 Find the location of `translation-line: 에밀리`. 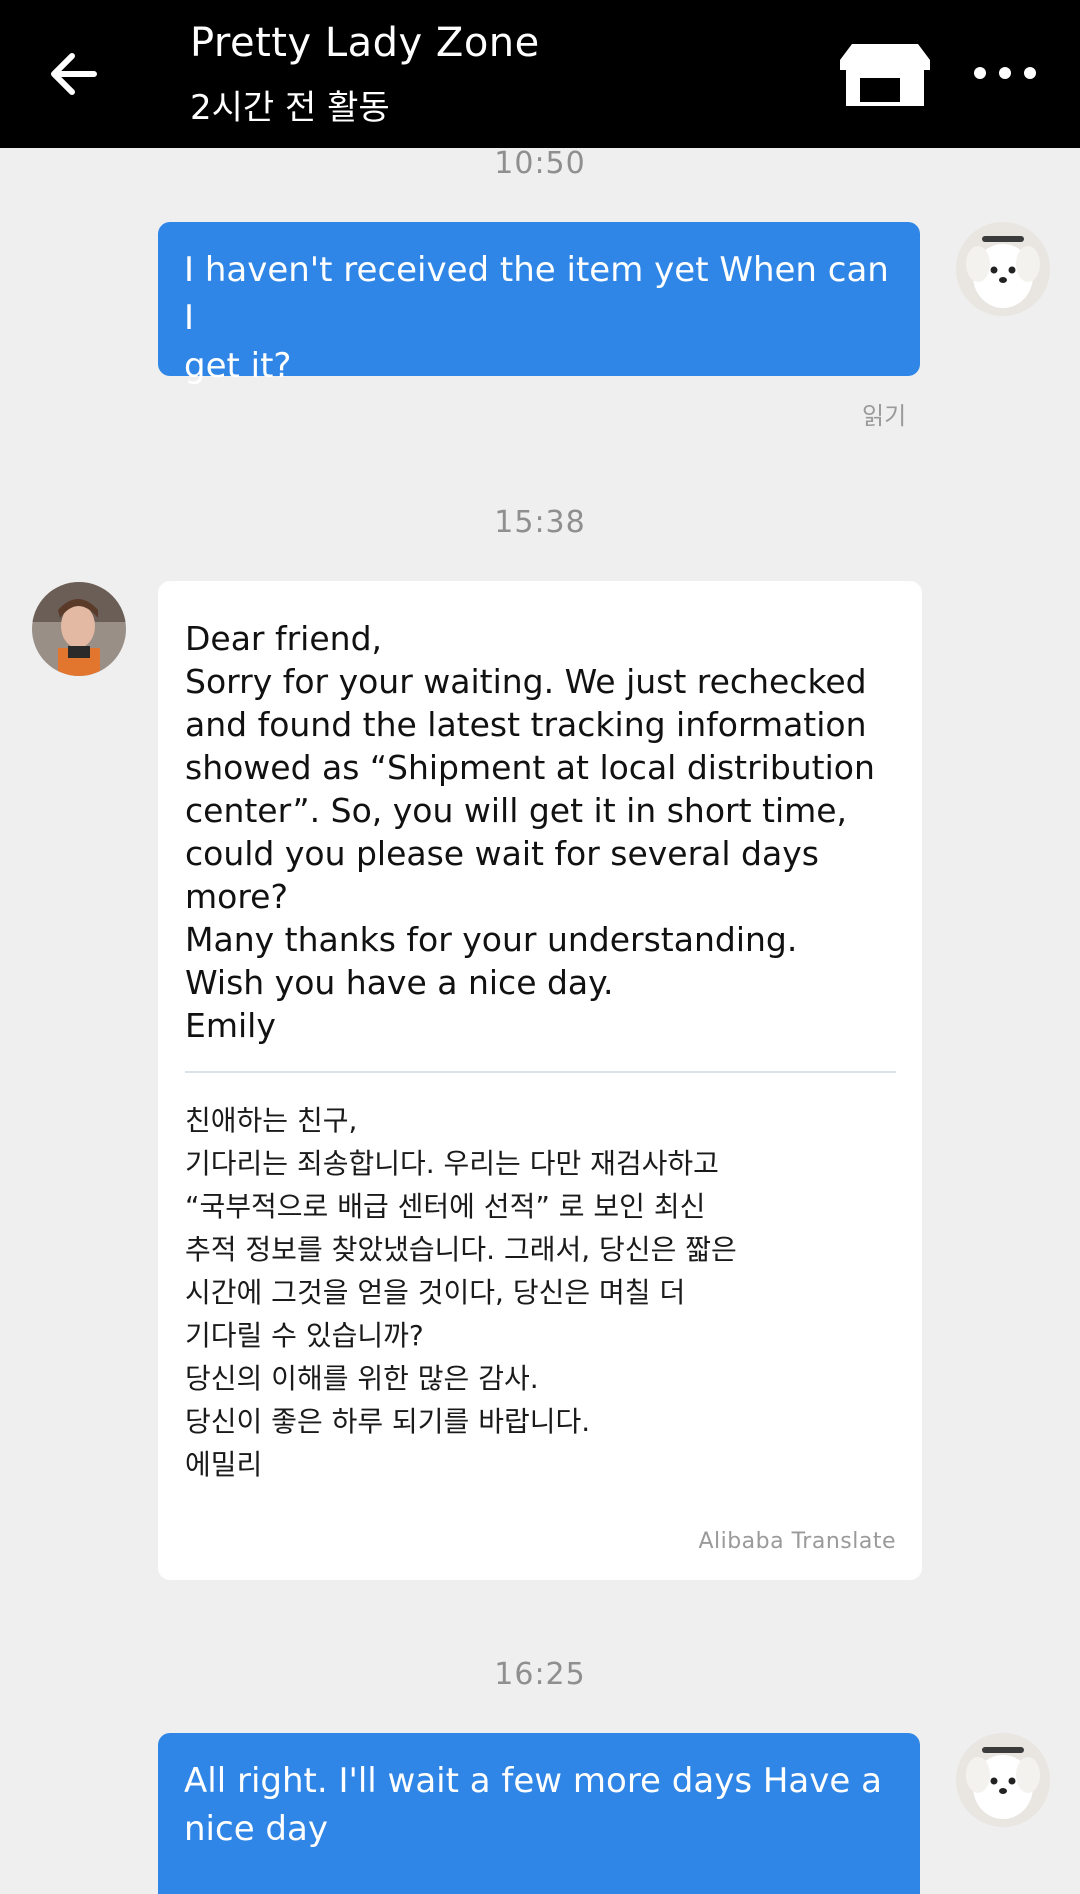

translation-line: 에밀리 is located at coordinates (224, 1464).